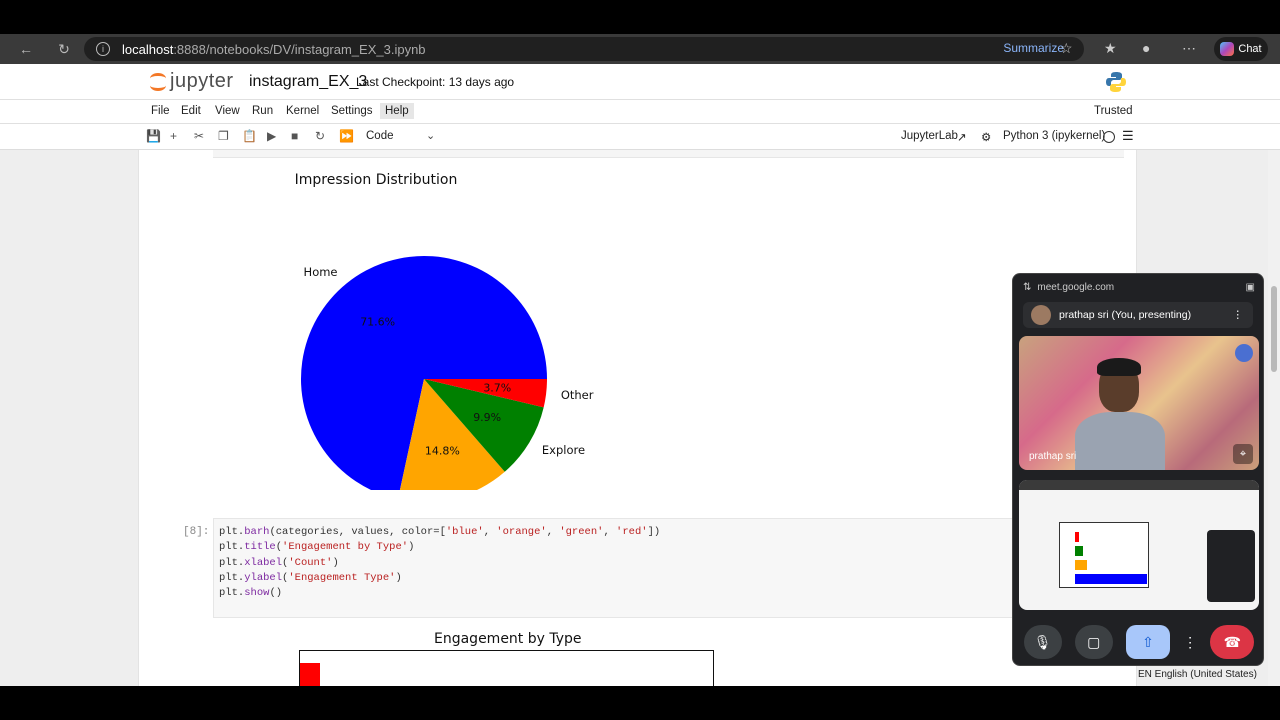 The image size is (1280, 720). What do you see at coordinates (302, 111) in the screenshot?
I see `menu-kernel: Kernel` at bounding box center [302, 111].